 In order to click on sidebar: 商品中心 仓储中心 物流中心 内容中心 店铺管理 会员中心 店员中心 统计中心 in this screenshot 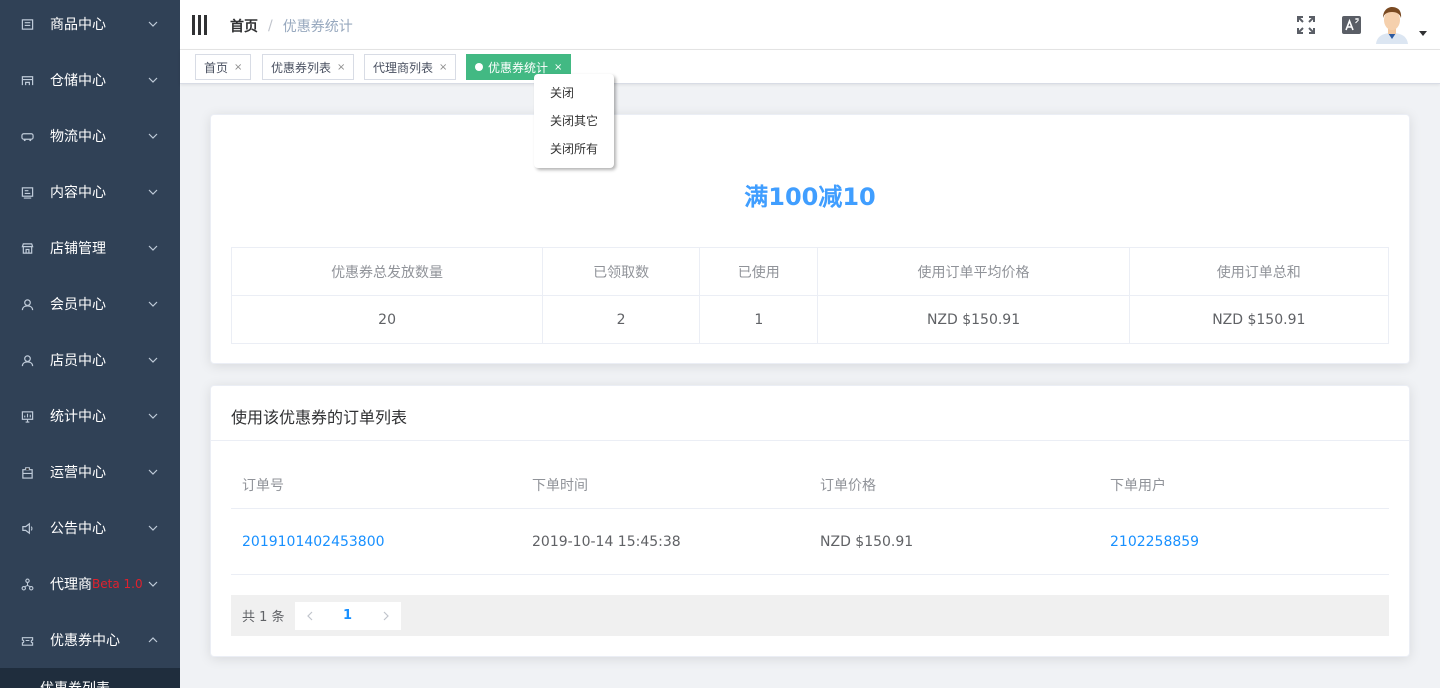, I will do `click(90, 344)`.